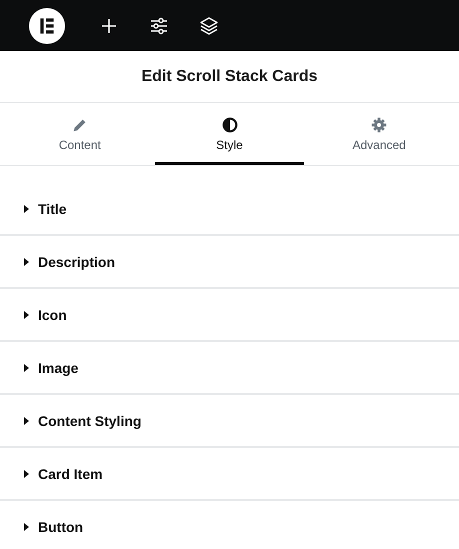 Image resolution: width=459 pixels, height=549 pixels. Describe the element at coordinates (229, 525) in the screenshot. I see `section-header: Button` at that location.